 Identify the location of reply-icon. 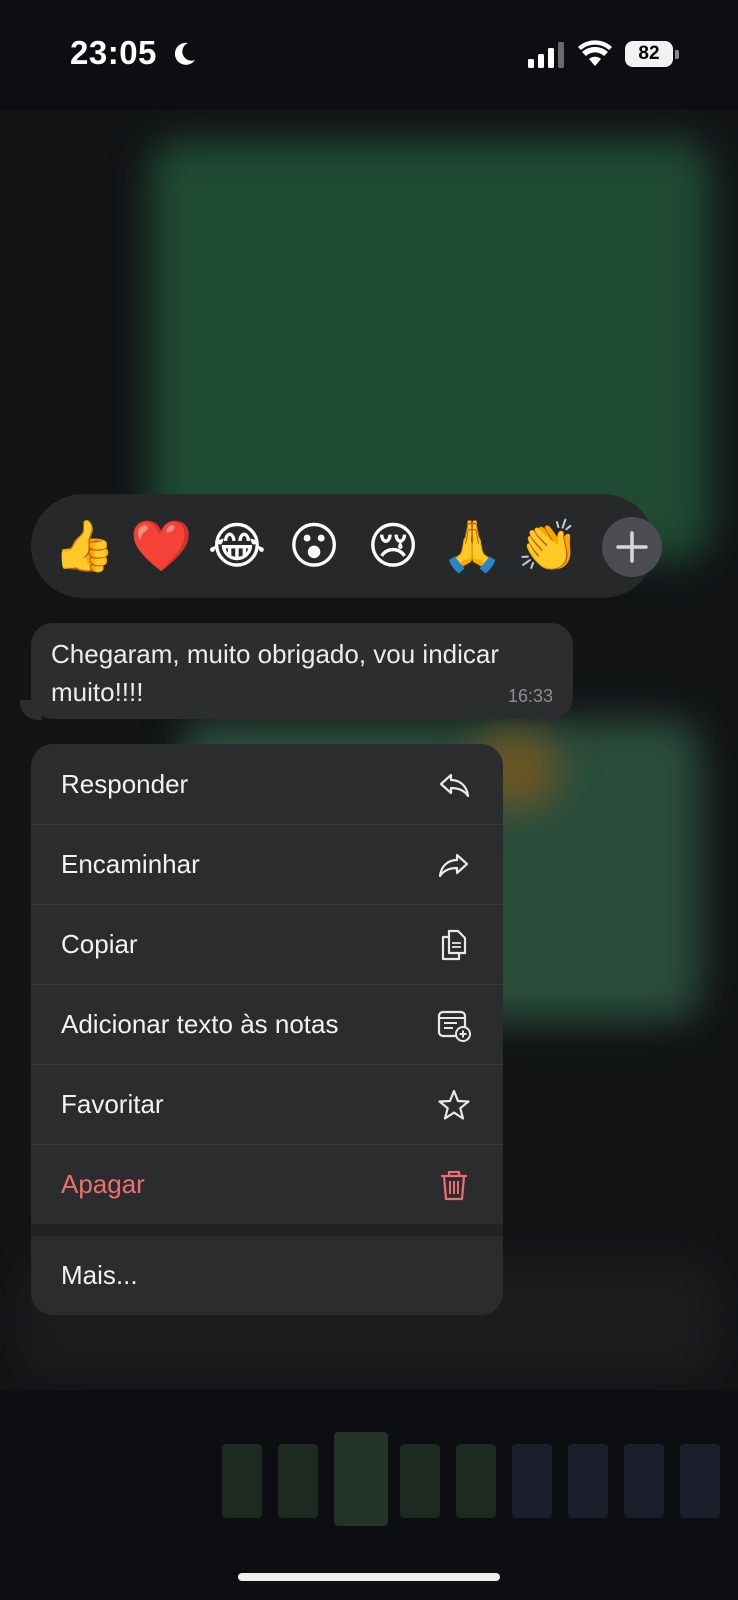
(454, 785).